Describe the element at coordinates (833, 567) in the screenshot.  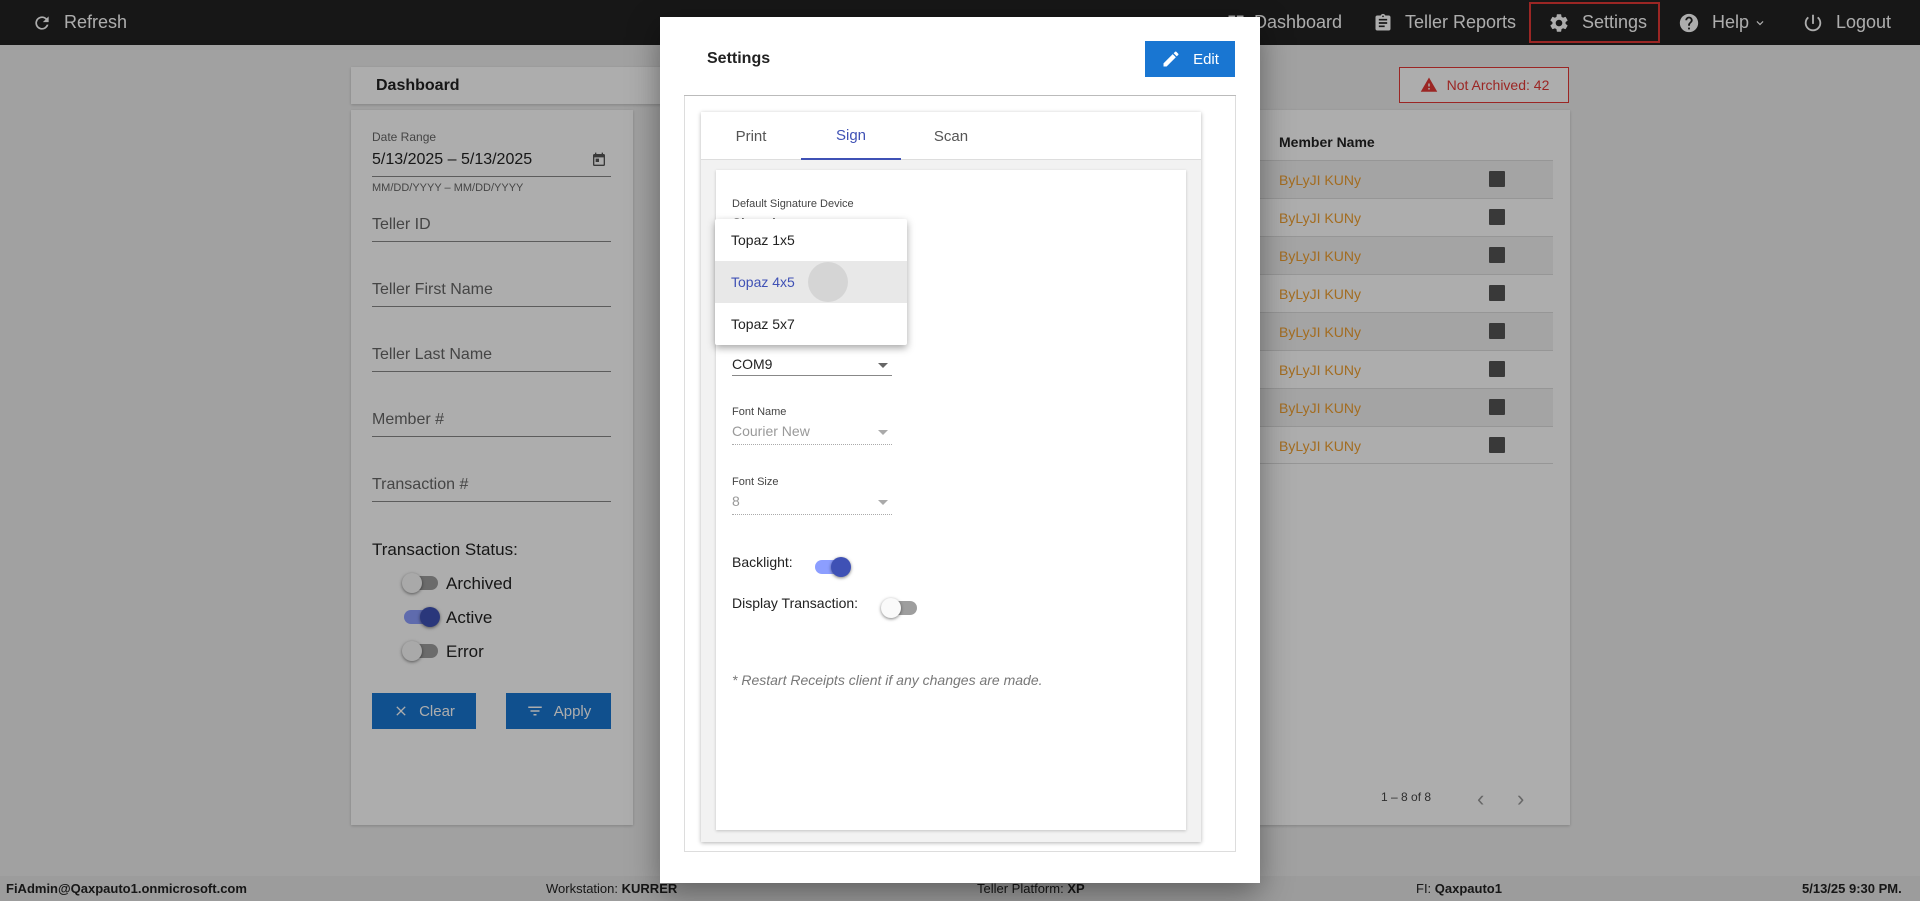
I see `backlight-toggle` at that location.